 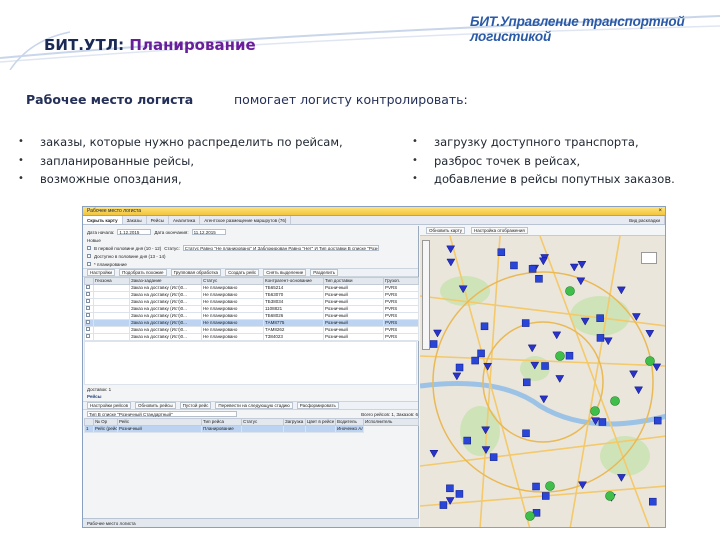 I want to click on table-cell: ТБ38034, so click(x=293, y=302).